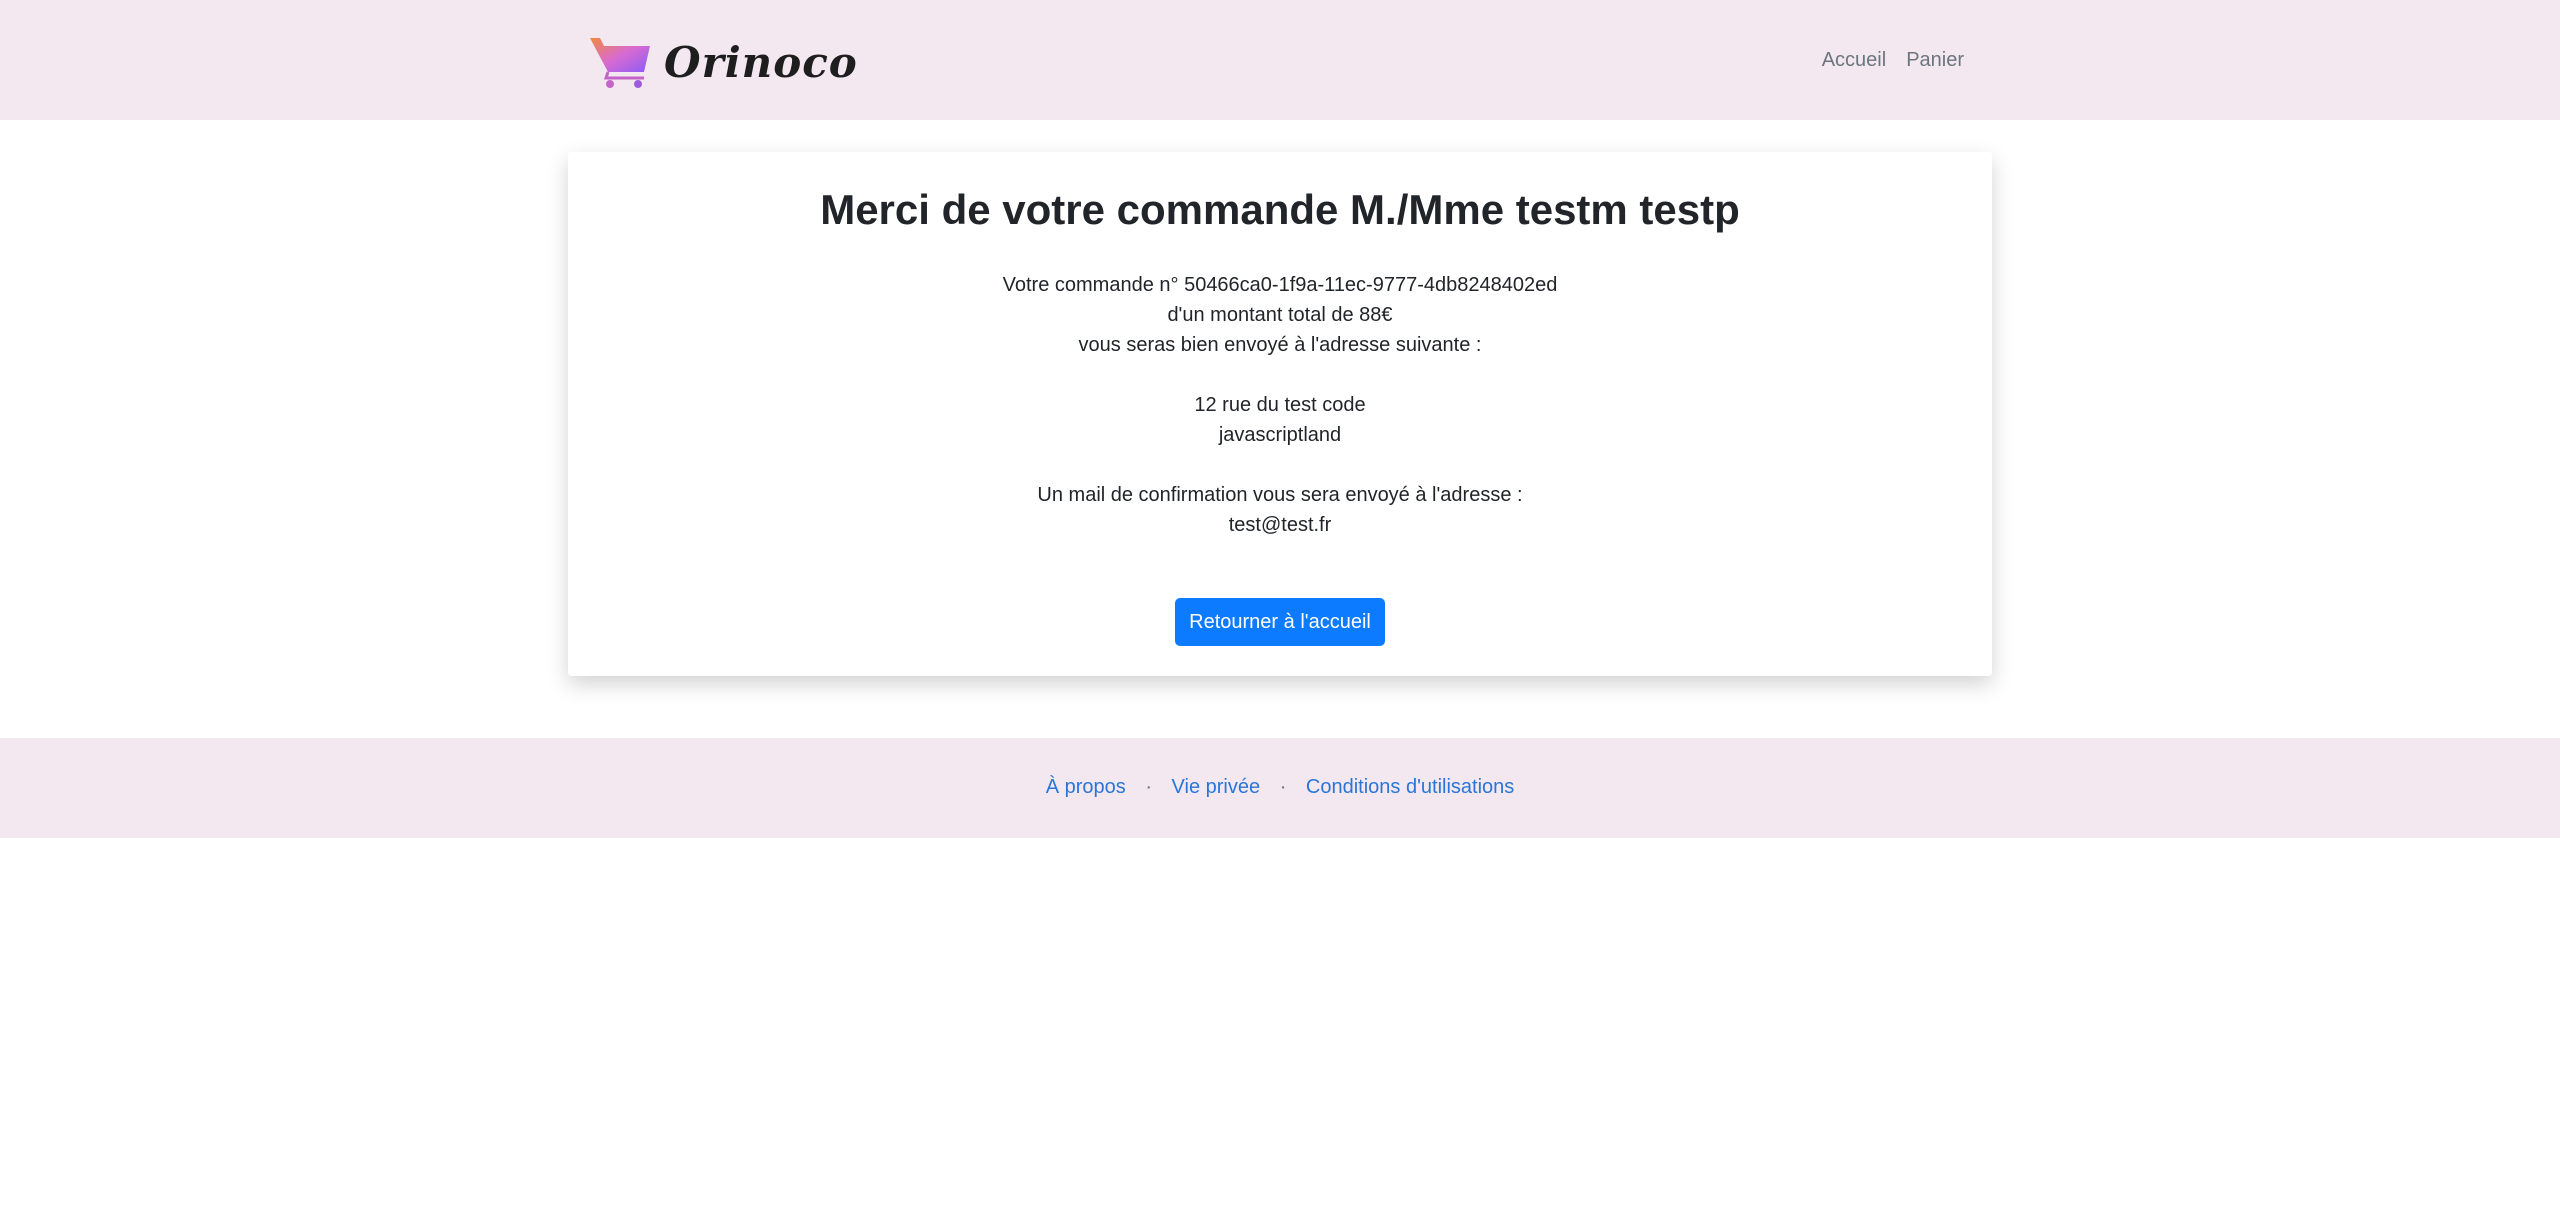 This screenshot has width=2560, height=1230. I want to click on nav-link-accueil: Accueil, so click(1854, 60).